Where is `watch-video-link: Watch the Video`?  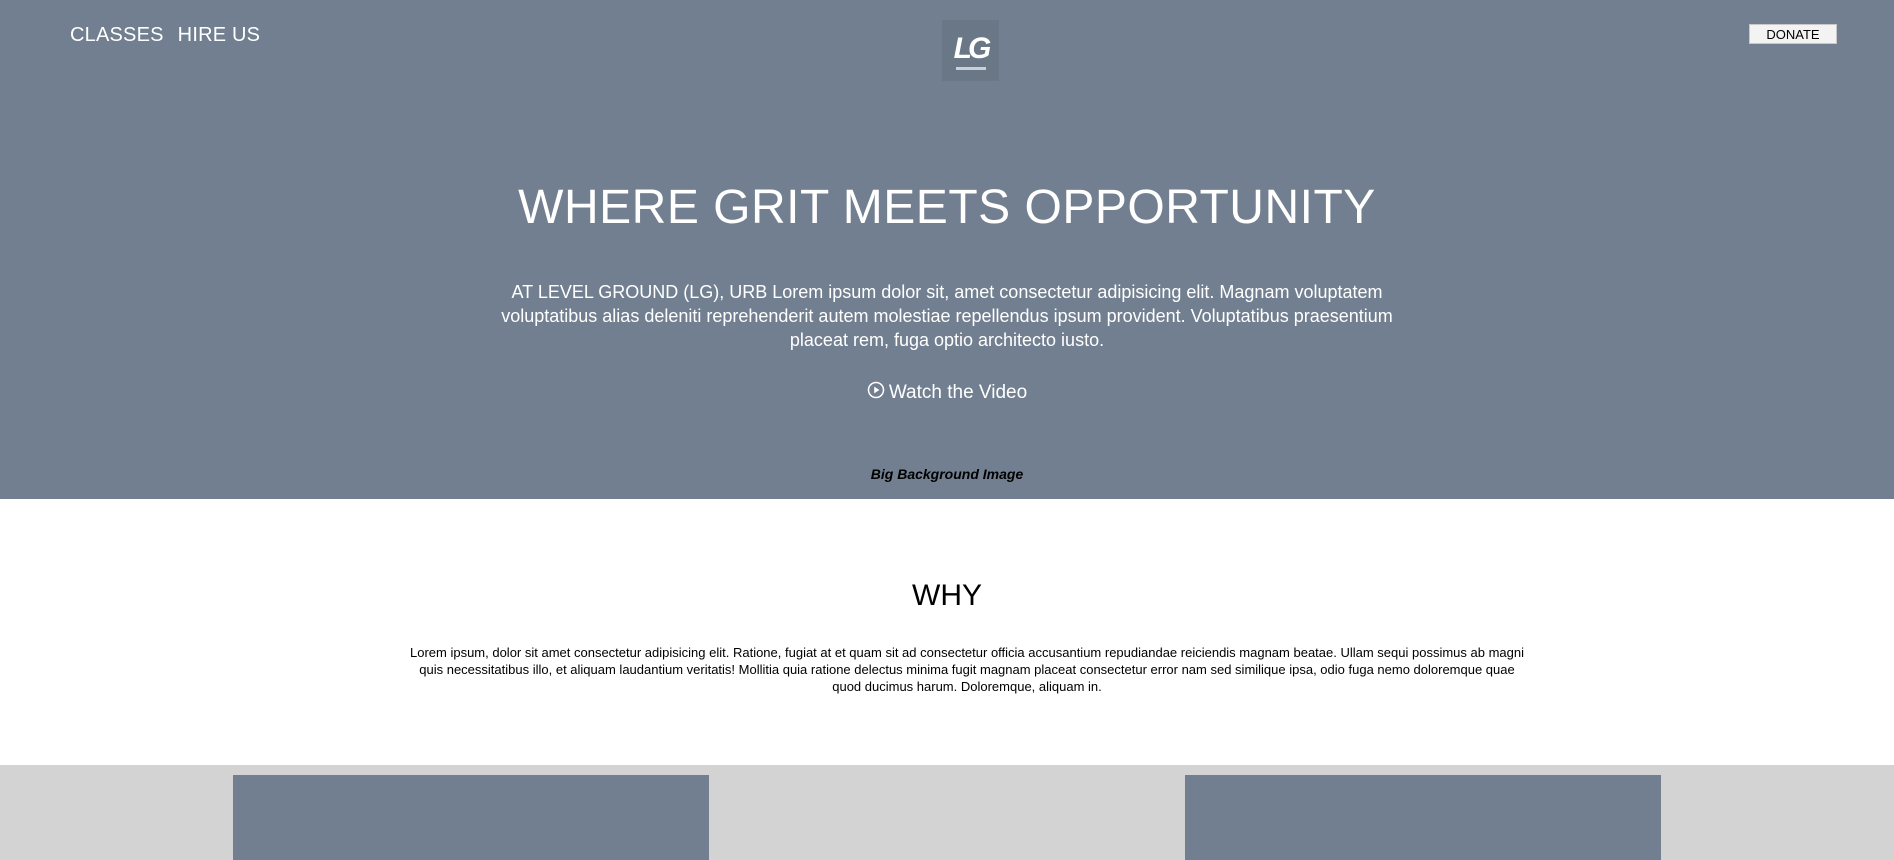
watch-video-link: Watch the Video is located at coordinates (947, 392).